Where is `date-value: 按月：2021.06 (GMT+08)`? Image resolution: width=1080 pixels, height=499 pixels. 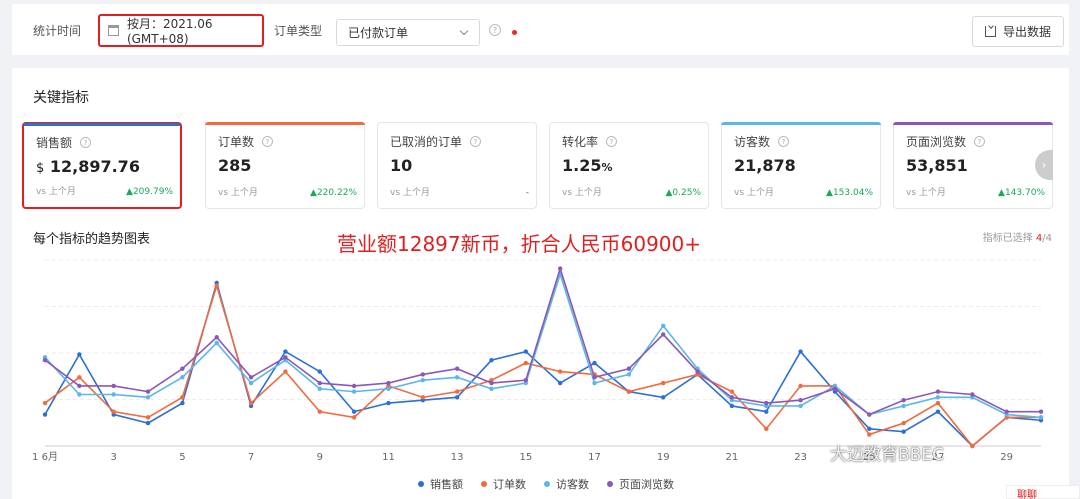
date-value: 按月：2021.06 (GMT+08) is located at coordinates (169, 31).